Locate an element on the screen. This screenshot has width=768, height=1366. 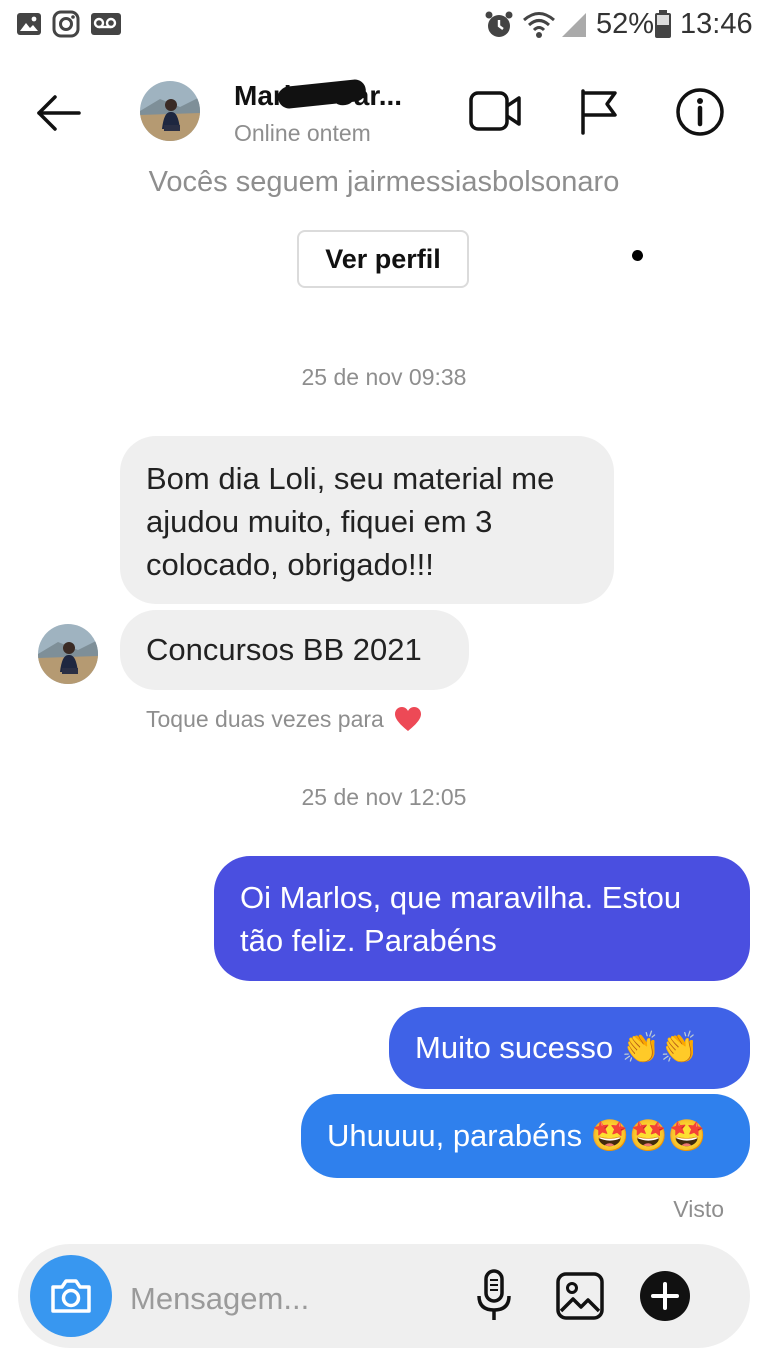
view-profile-button: Ver perfil is located at coordinates (383, 259).